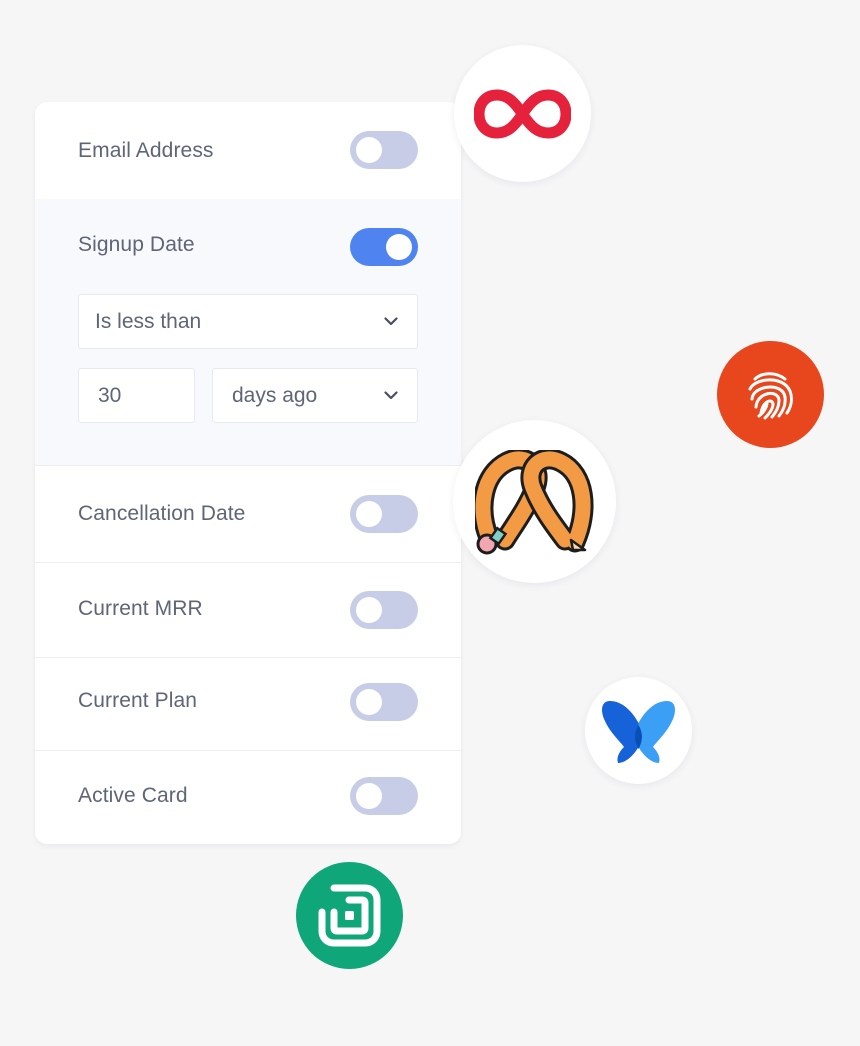 Image resolution: width=860 pixels, height=1046 pixels. Describe the element at coordinates (136, 244) in the screenshot. I see `filter-label: Signup Date` at that location.